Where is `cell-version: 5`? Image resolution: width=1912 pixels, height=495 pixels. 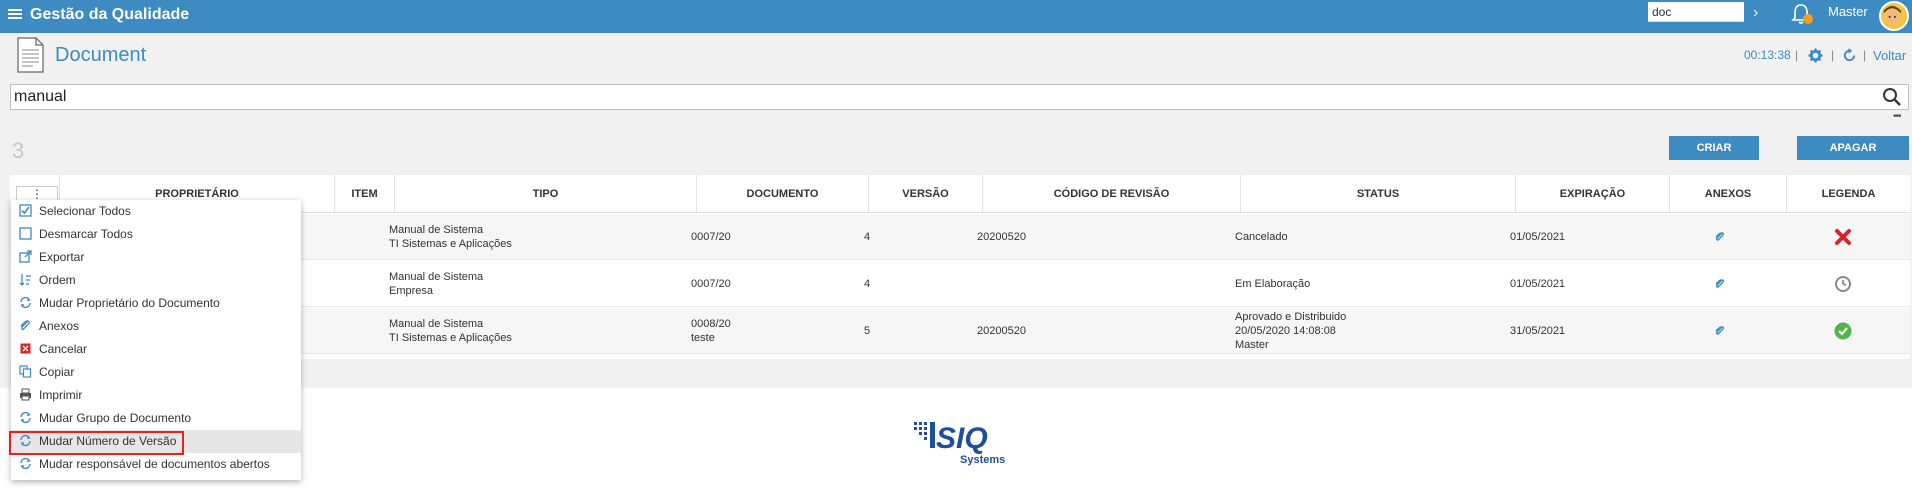
cell-version: 5 is located at coordinates (867, 331).